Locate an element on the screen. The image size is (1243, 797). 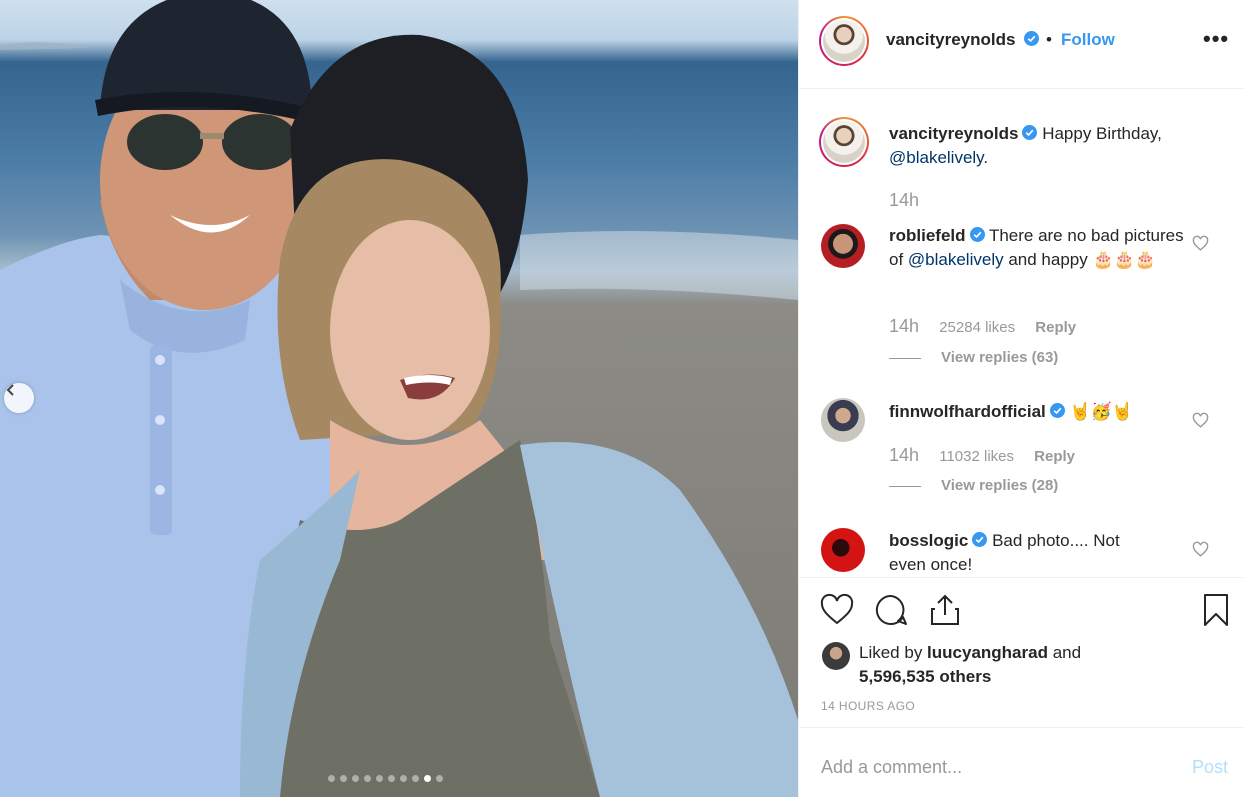
comment-emoji: 🎂🎂🎂 is located at coordinates (1124, 259).